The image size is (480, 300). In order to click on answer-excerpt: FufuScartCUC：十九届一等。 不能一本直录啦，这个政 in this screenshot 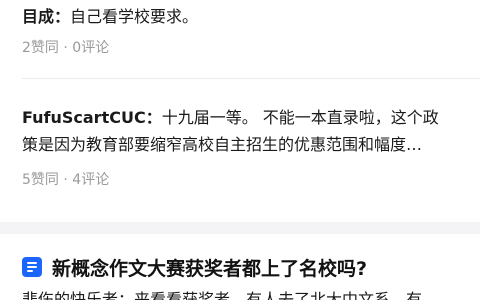, I will do `click(230, 117)`.